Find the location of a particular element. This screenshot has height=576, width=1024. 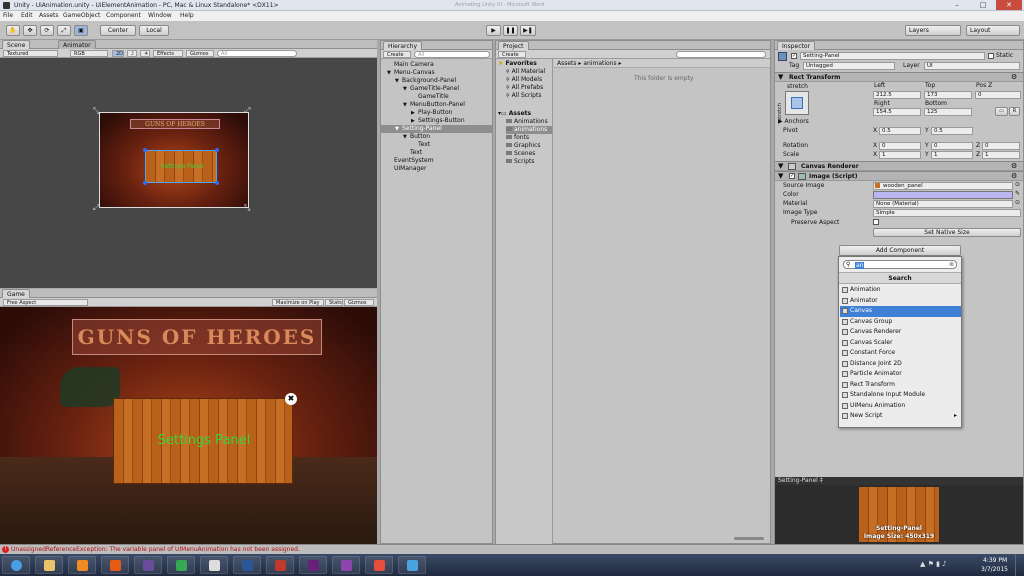

layer-dropdown: UI is located at coordinates (972, 66).